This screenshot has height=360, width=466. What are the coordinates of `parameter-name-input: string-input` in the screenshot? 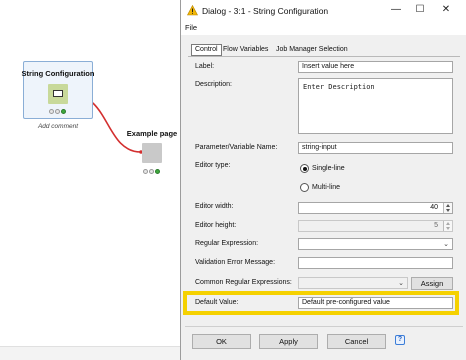 It's located at (375, 148).